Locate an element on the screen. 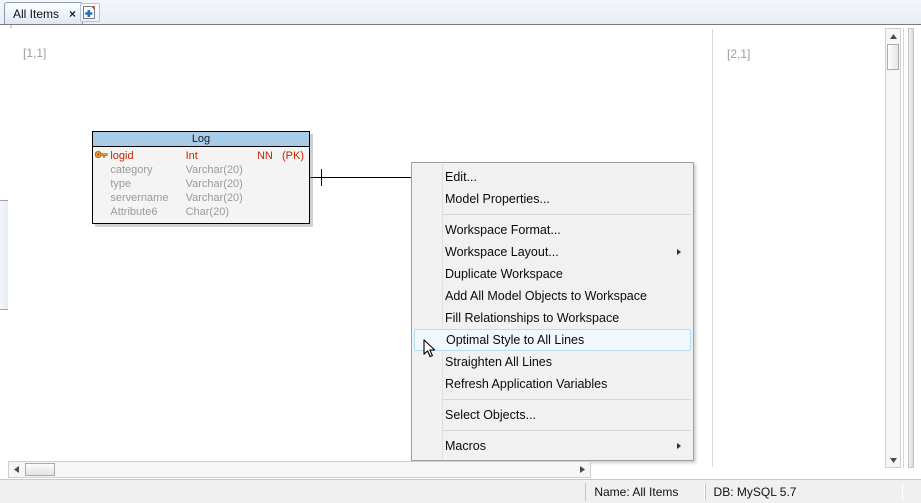 The height and width of the screenshot is (503, 921). entity-column-type: Char(20) is located at coordinates (207, 212).